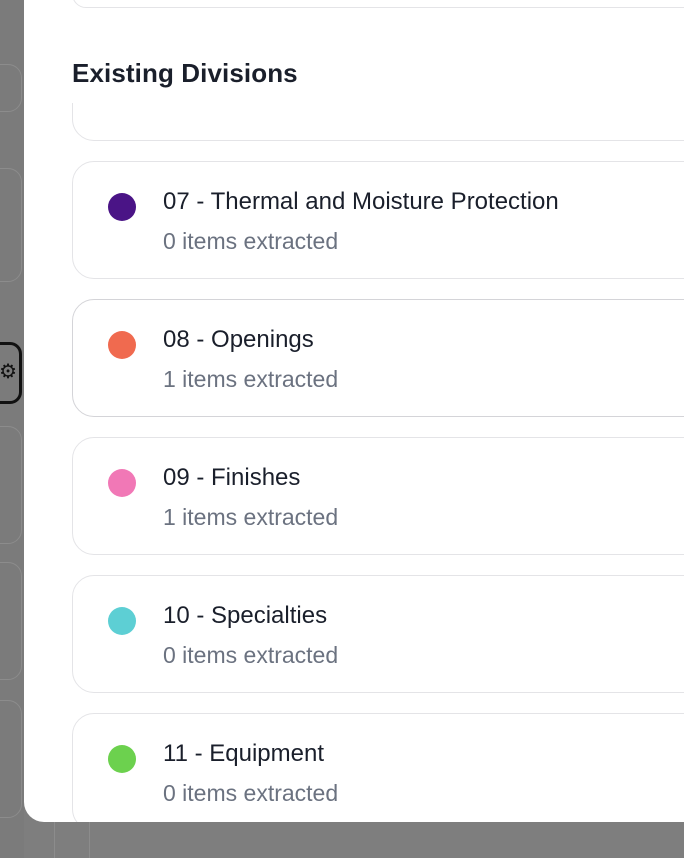 This screenshot has width=684, height=858. I want to click on division-card, so click(378, 122).